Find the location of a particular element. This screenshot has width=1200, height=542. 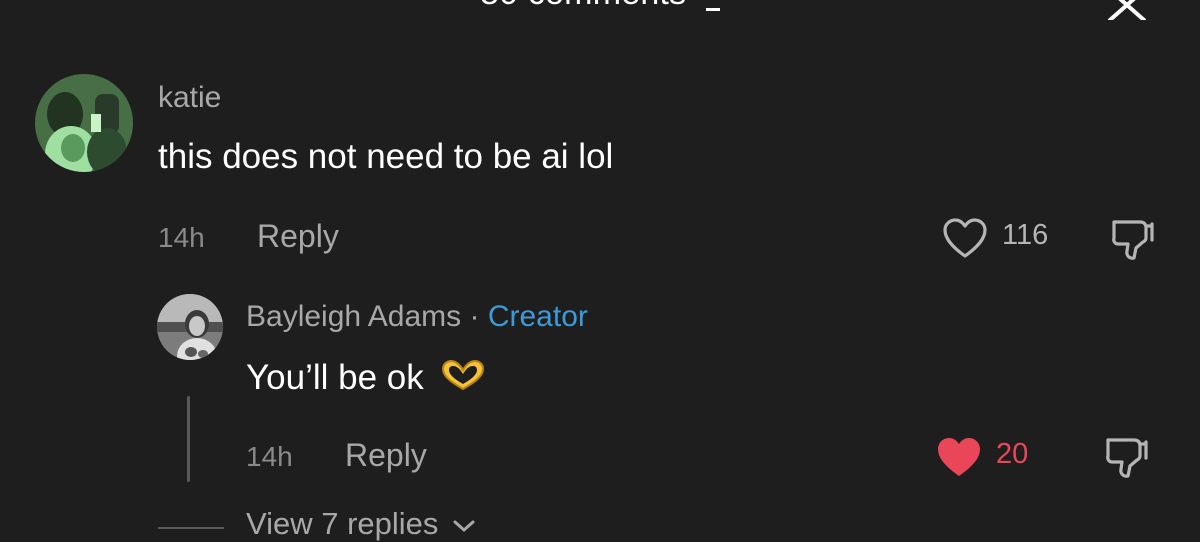

comments-header-title: 80 comments is located at coordinates (600, 6).